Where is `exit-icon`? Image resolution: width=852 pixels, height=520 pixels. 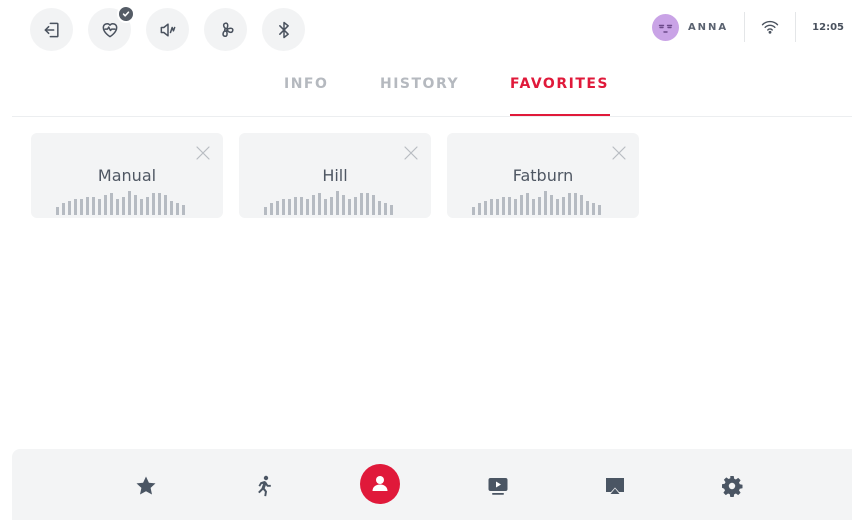 exit-icon is located at coordinates (51, 29).